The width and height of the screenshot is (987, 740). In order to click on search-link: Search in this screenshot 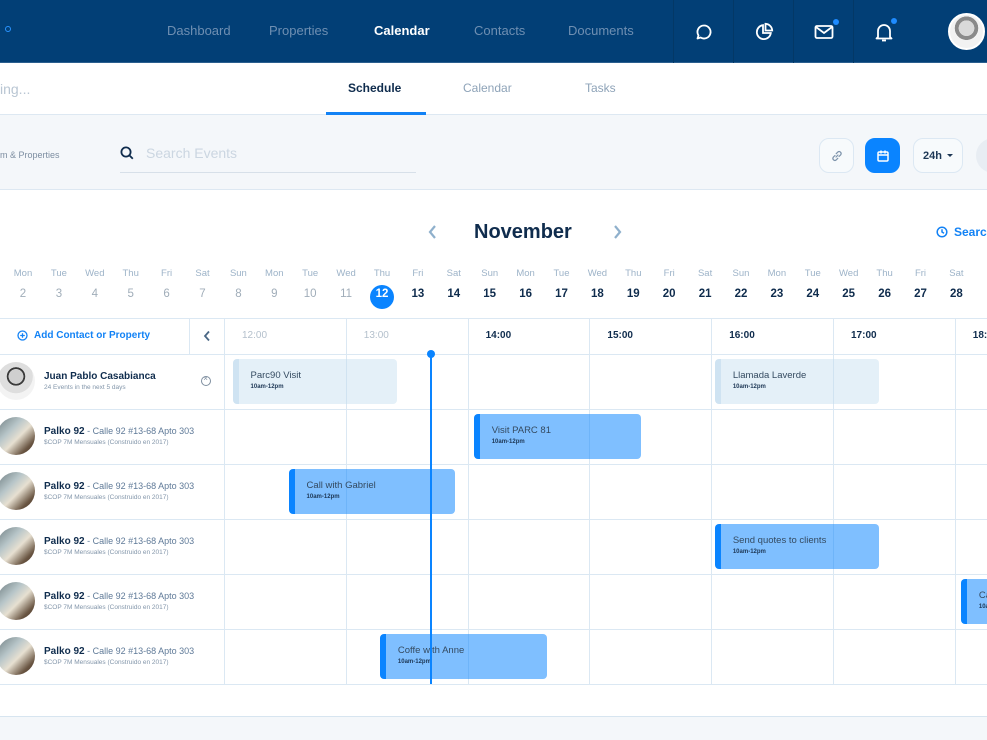, I will do `click(961, 232)`.